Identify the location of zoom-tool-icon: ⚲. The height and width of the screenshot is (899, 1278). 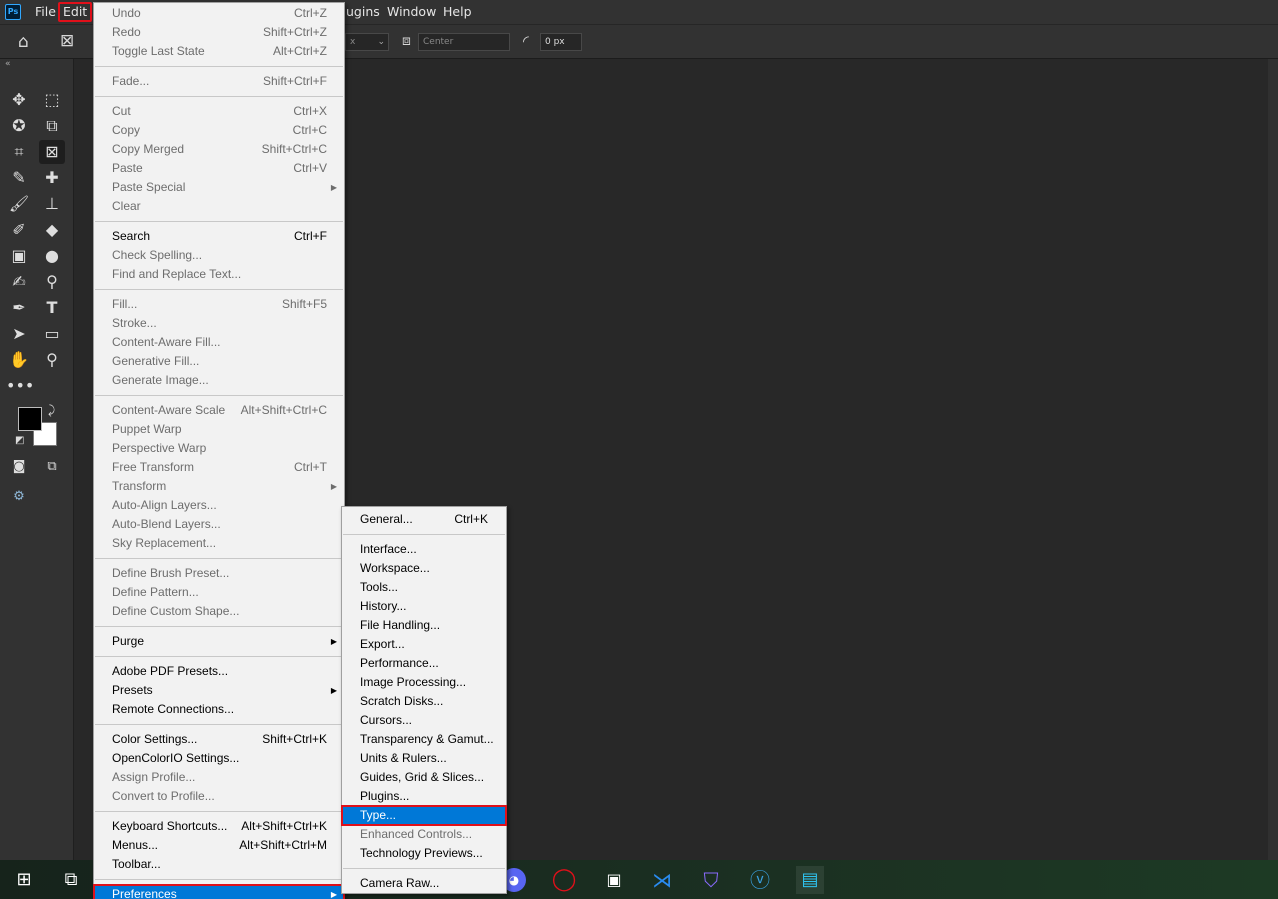
(52, 360).